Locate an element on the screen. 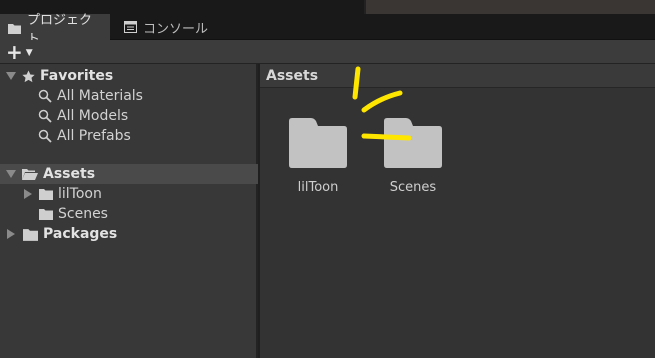 This screenshot has width=655, height=358. caret-down-icon: ▼ is located at coordinates (29, 53).